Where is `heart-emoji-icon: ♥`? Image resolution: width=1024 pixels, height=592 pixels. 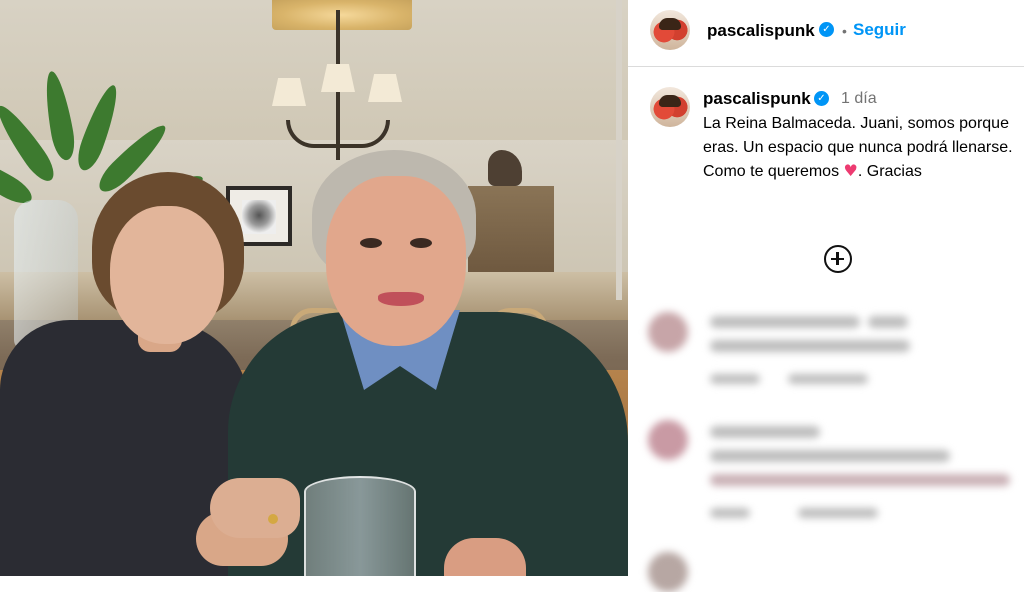
heart-emoji-icon: ♥ is located at coordinates (850, 170).